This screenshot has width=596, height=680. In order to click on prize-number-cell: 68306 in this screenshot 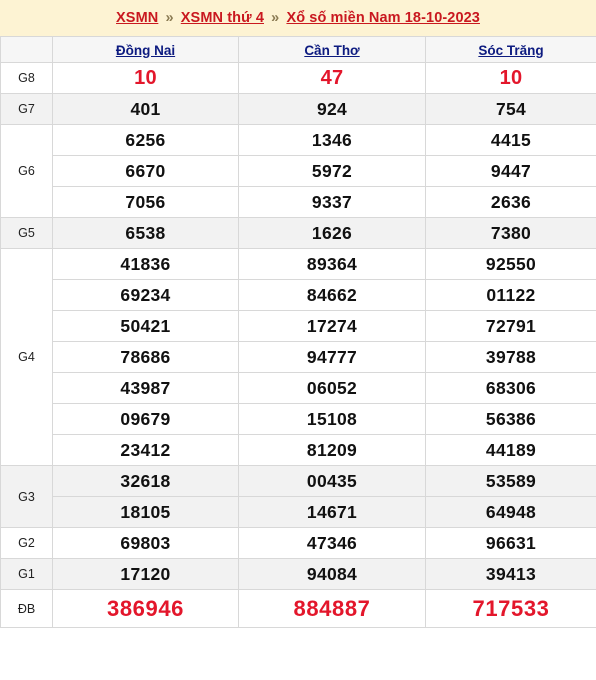, I will do `click(510, 388)`.